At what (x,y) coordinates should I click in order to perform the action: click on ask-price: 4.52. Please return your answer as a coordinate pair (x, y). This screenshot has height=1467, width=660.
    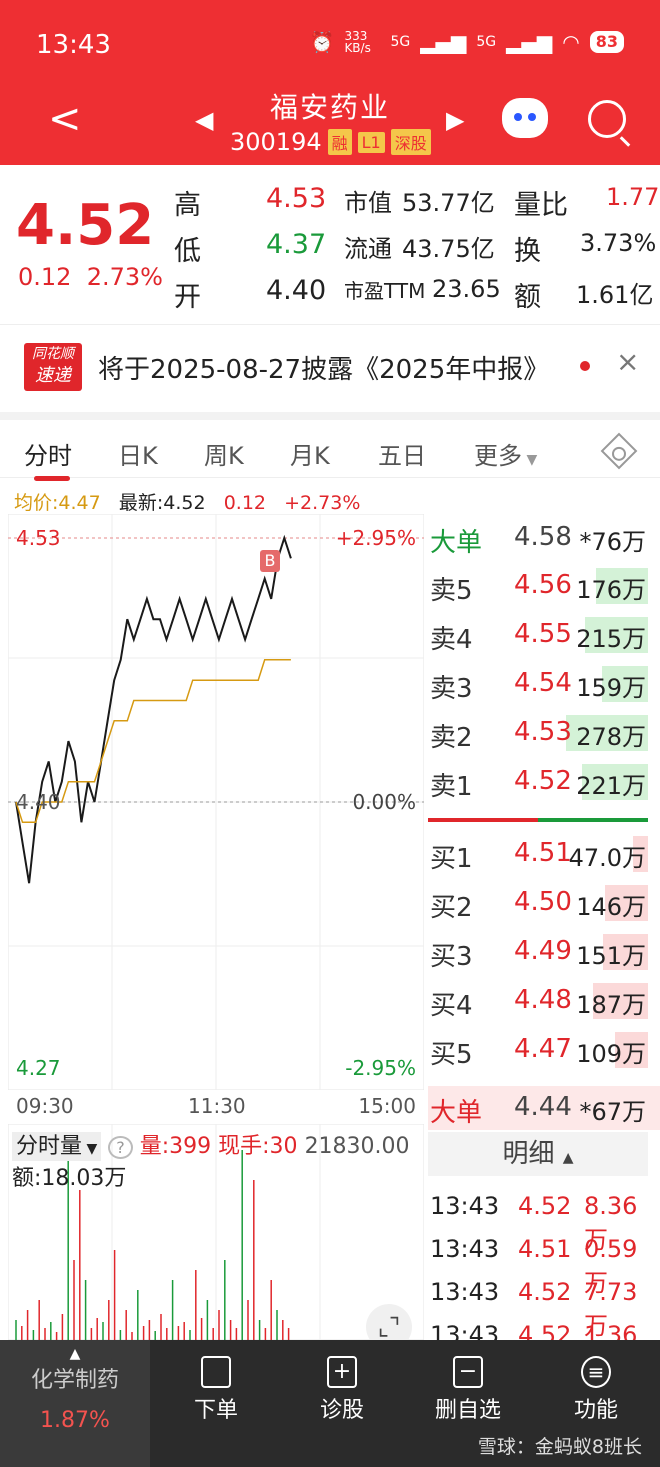
    Looking at the image, I should click on (543, 781).